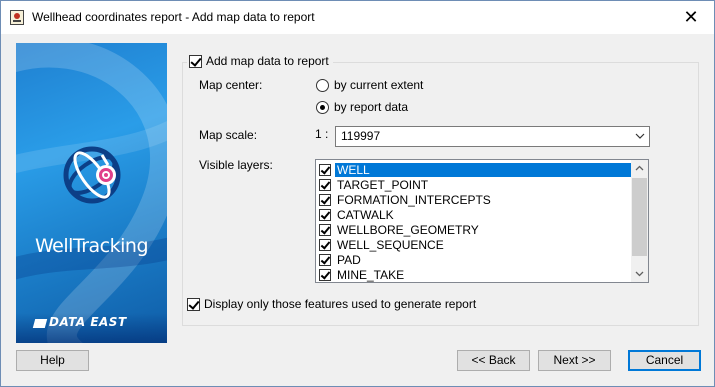  What do you see at coordinates (322, 134) in the screenshot?
I see `map-scale-prefix: 1 :` at bounding box center [322, 134].